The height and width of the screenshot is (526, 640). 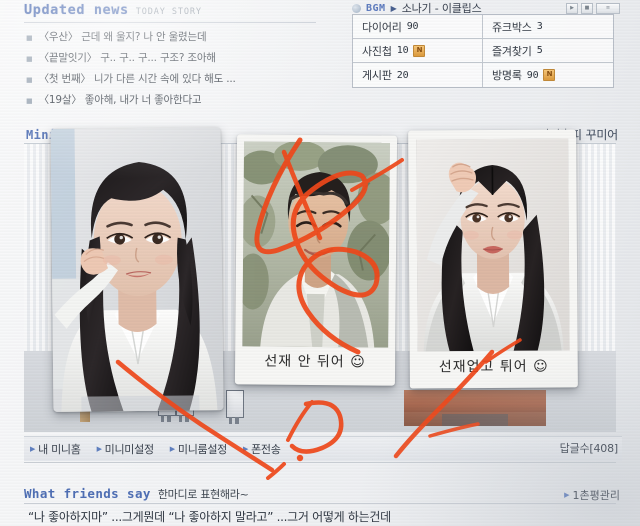 I want to click on news-item-label: 〈우산〉 근데 왜 울지? 나 안 울렸는데, so click(x=122, y=36).